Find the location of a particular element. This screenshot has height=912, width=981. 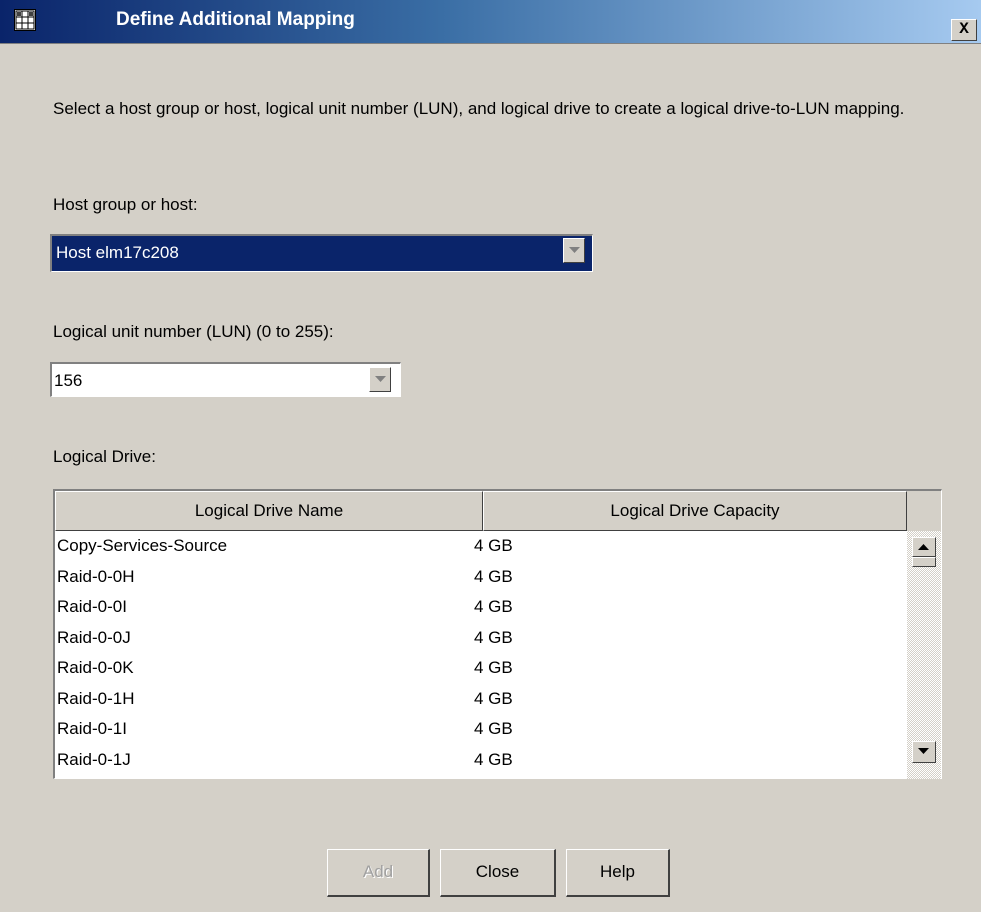

lun-select-value: 156 is located at coordinates (68, 380).